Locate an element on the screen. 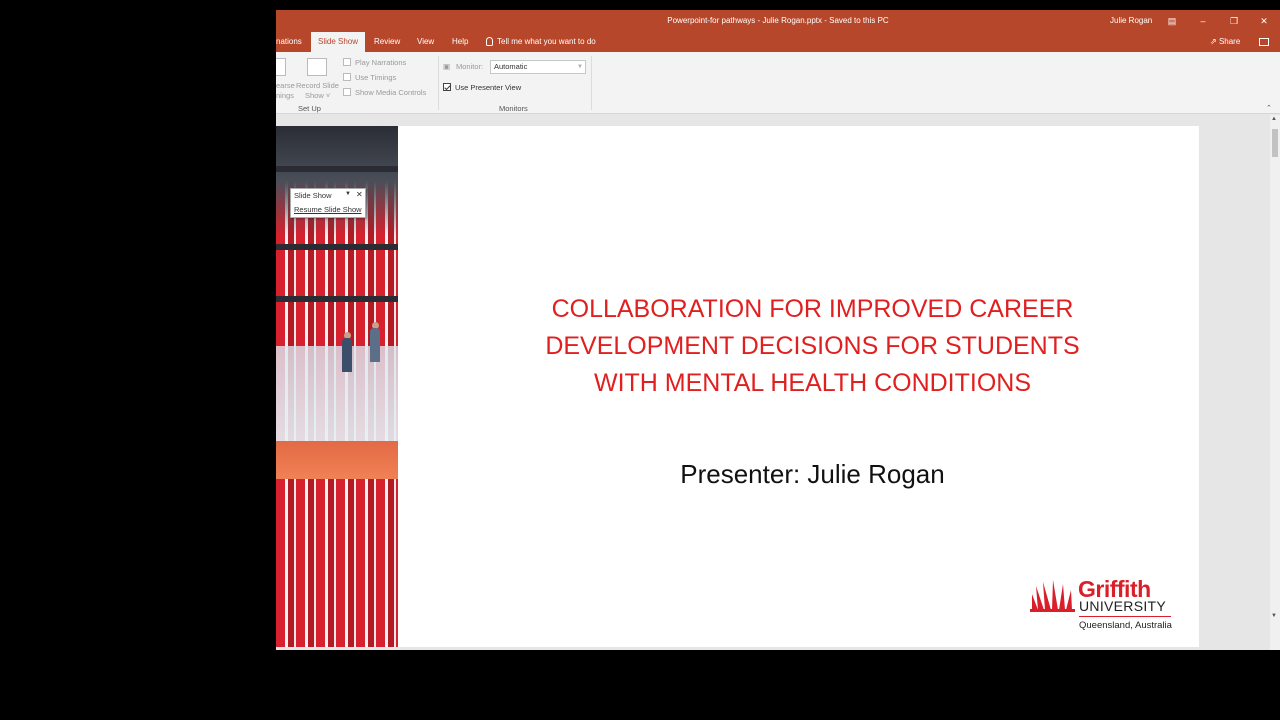 Image resolution: width=1280 pixels, height=720 pixels. slide-title-line: DEVELOPMENT DECISIONS FOR STUDENTS is located at coordinates (812, 346).